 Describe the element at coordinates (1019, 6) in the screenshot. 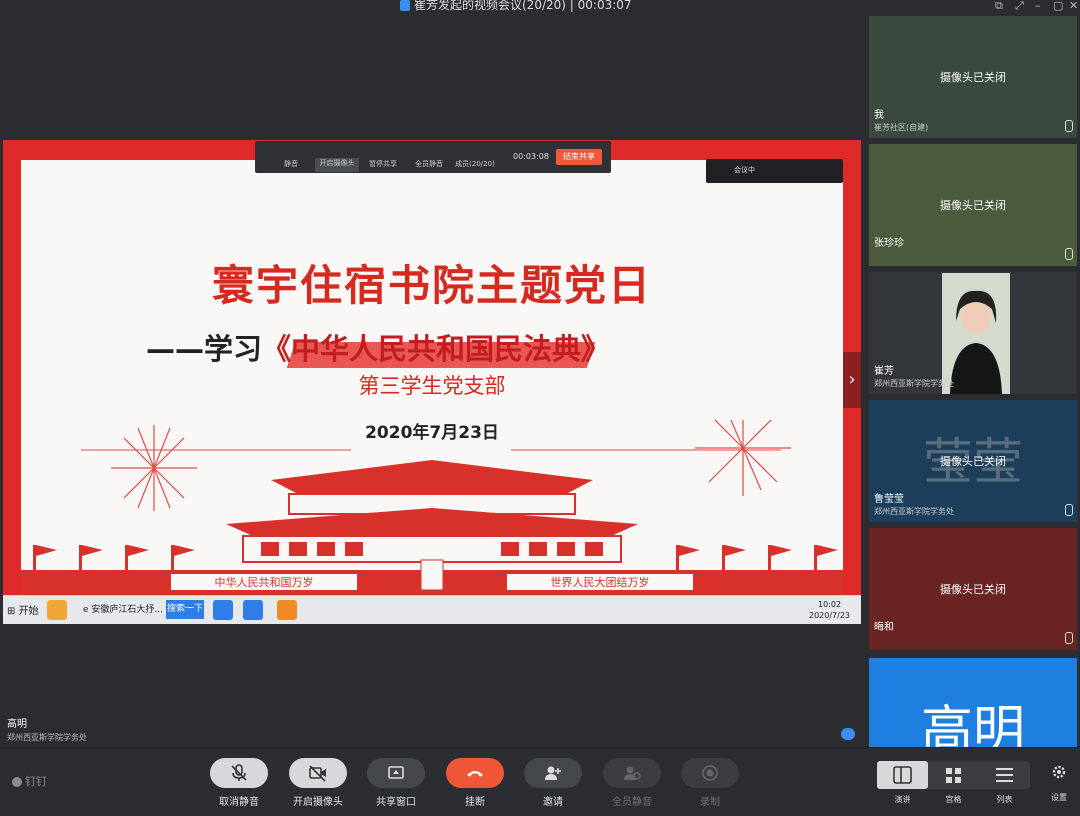

I see `fullscreen-icon: ⤢` at that location.